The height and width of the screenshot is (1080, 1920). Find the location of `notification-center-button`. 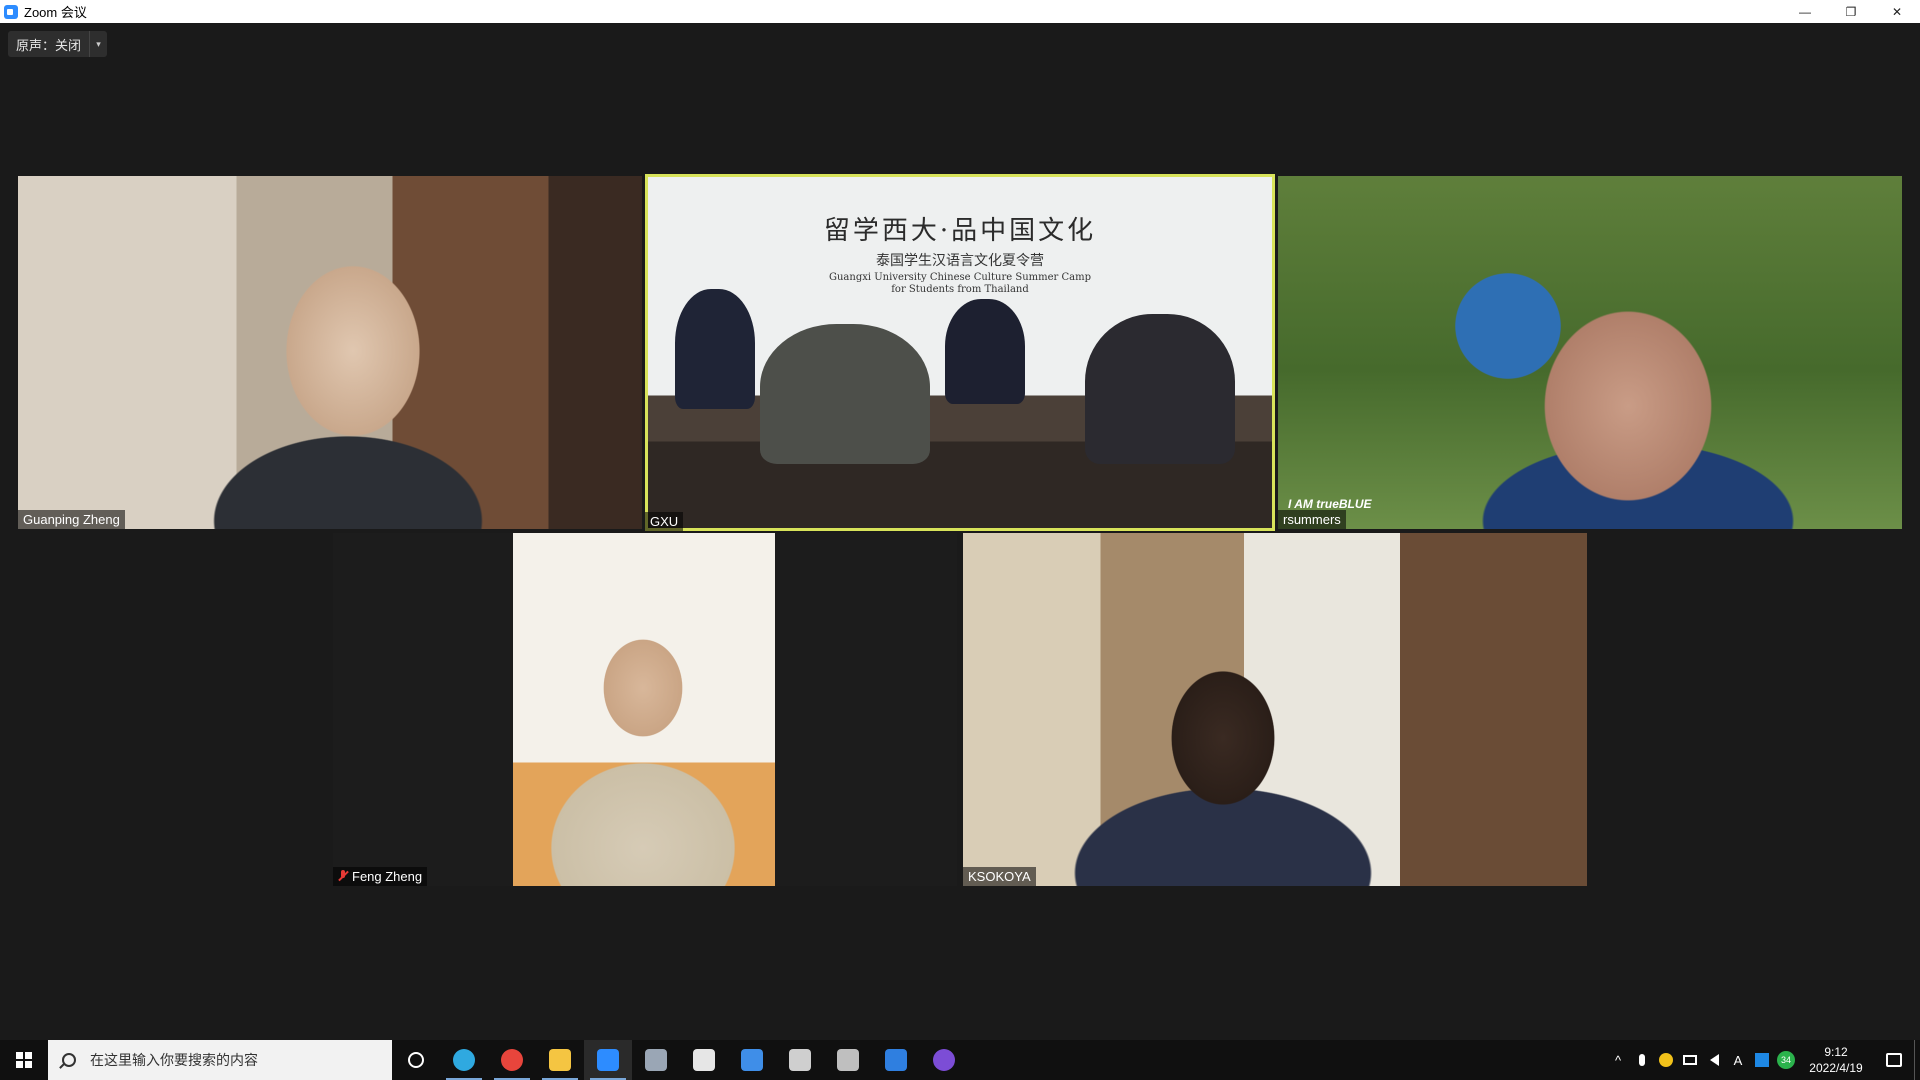

notification-center-button is located at coordinates (1894, 1060).